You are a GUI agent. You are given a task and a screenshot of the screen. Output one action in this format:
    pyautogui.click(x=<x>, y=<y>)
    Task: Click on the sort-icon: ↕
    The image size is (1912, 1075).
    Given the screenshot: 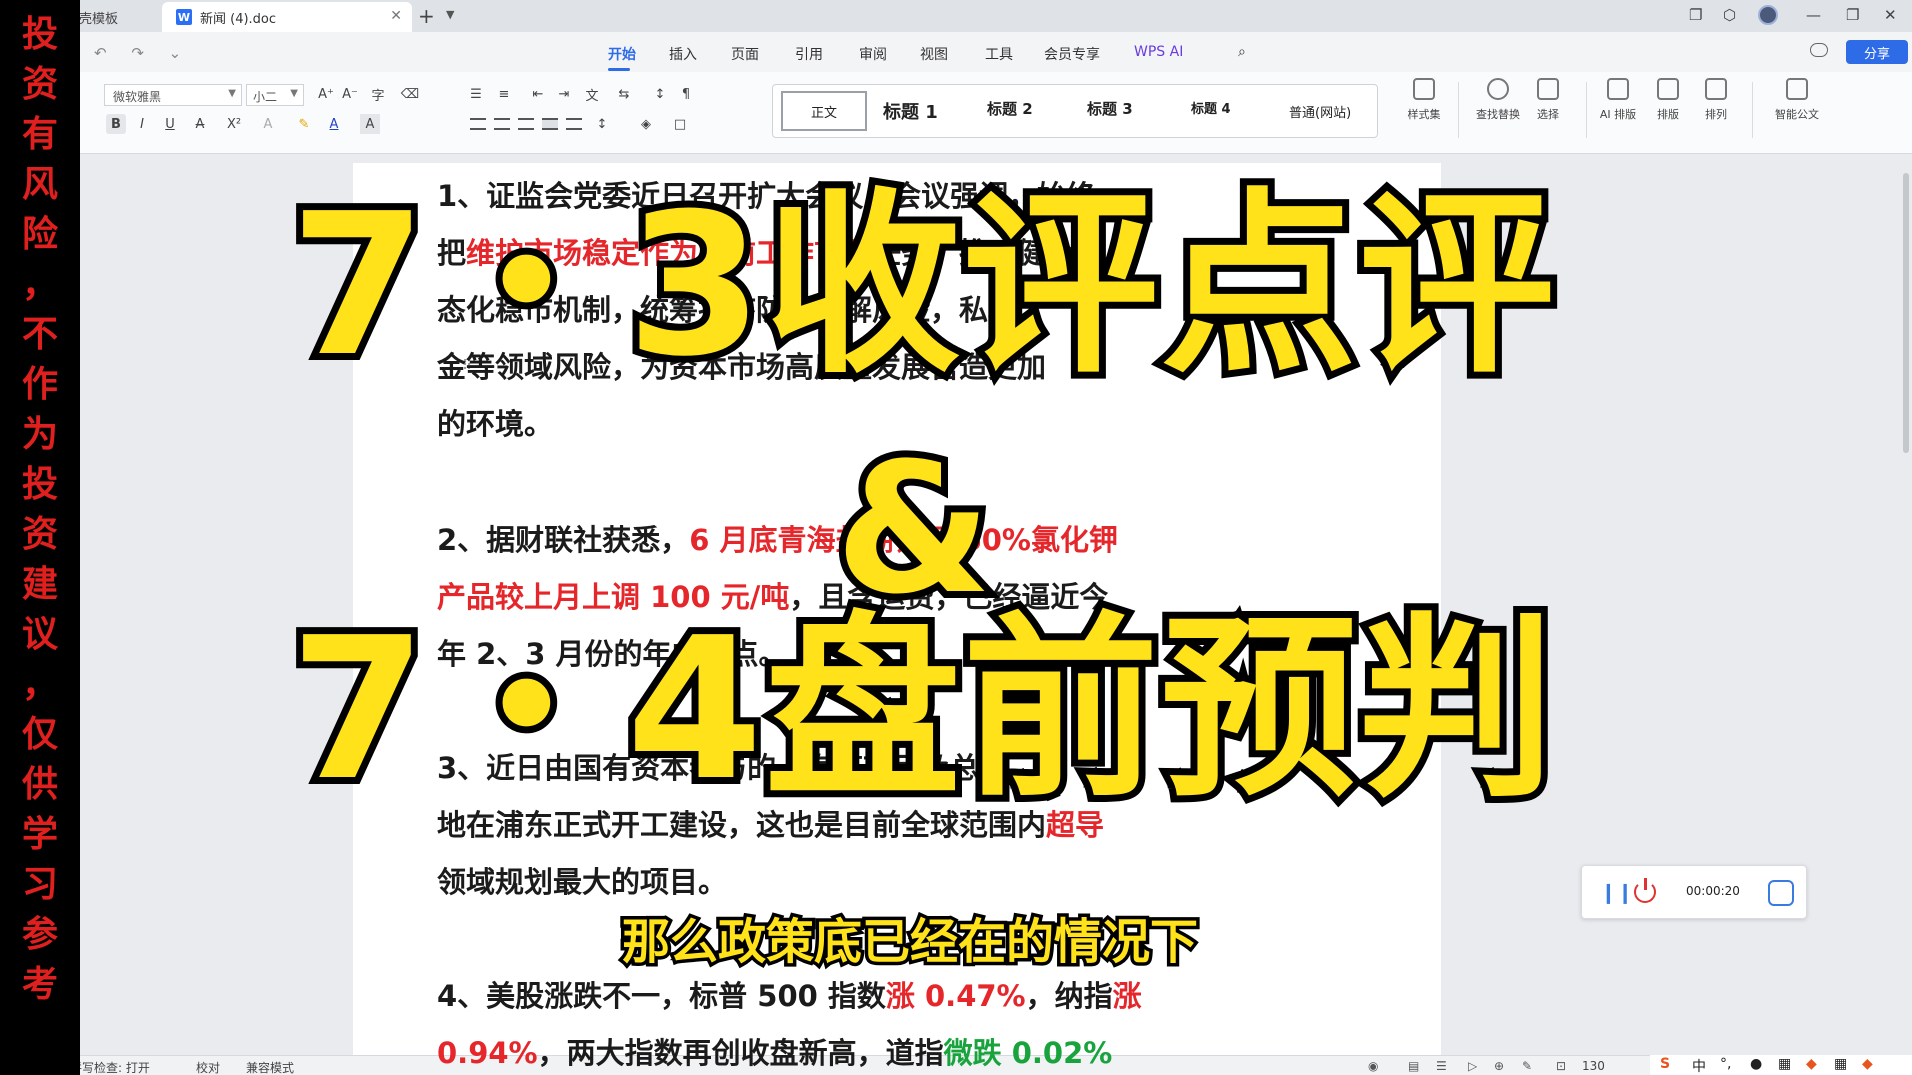 What is the action you would take?
    pyautogui.click(x=660, y=94)
    